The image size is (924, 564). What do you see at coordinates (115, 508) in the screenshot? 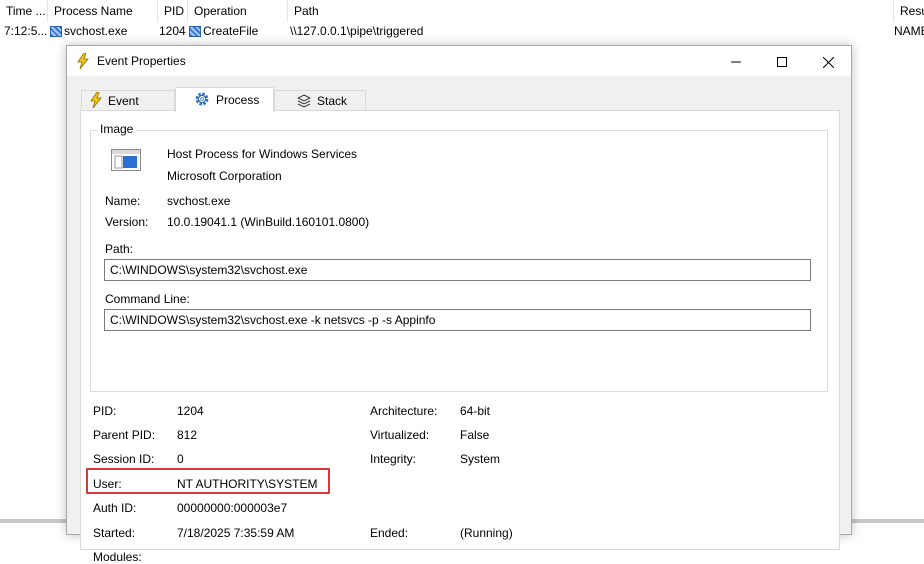
I see `auth-id-label: Auth ID:` at bounding box center [115, 508].